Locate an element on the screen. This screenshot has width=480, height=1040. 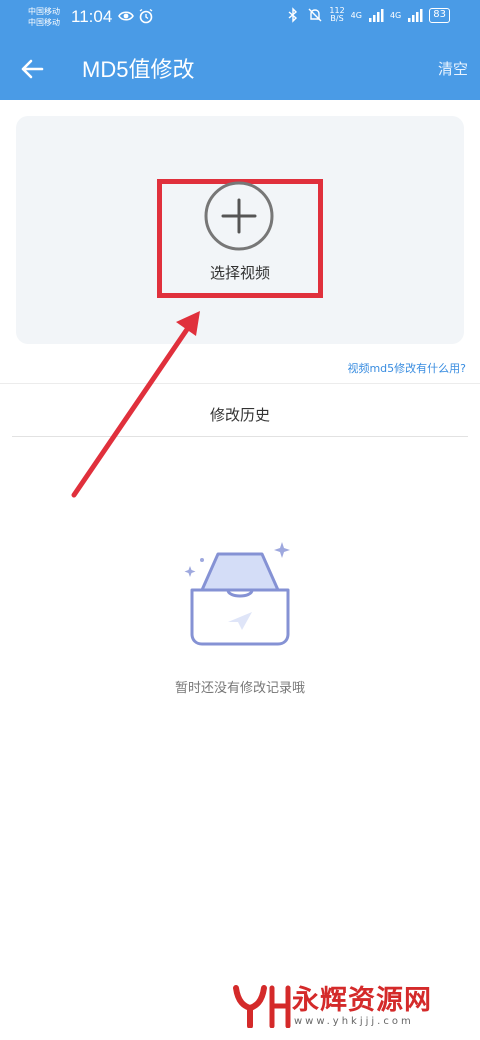
divider is located at coordinates (240, 383).